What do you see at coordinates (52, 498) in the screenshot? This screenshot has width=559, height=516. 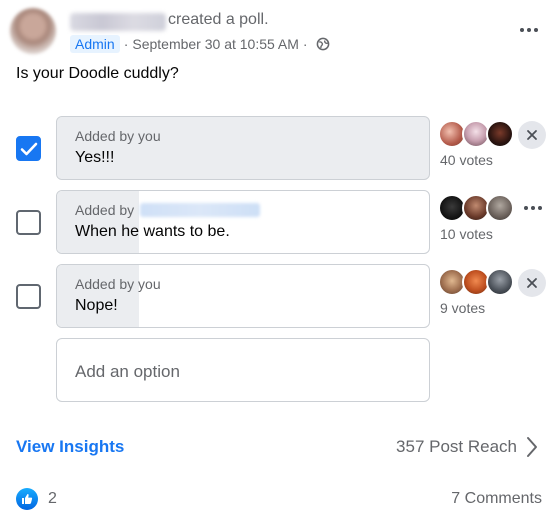 I see `likes-count: 2` at bounding box center [52, 498].